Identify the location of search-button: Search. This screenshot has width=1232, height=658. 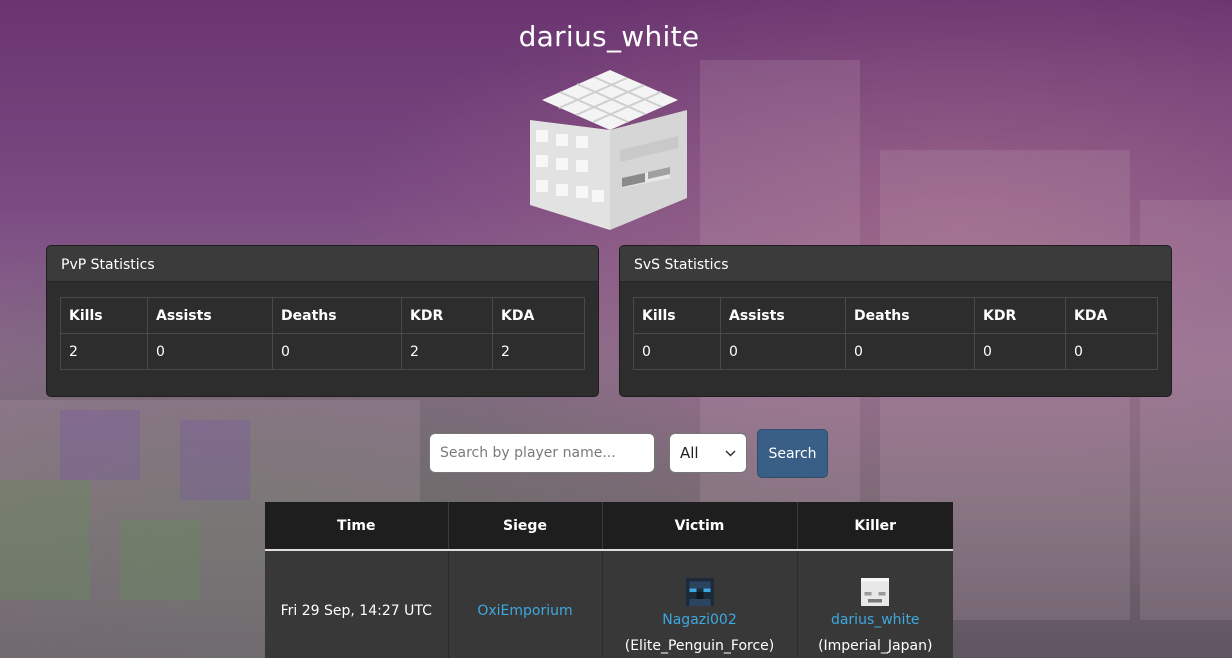
(792, 453).